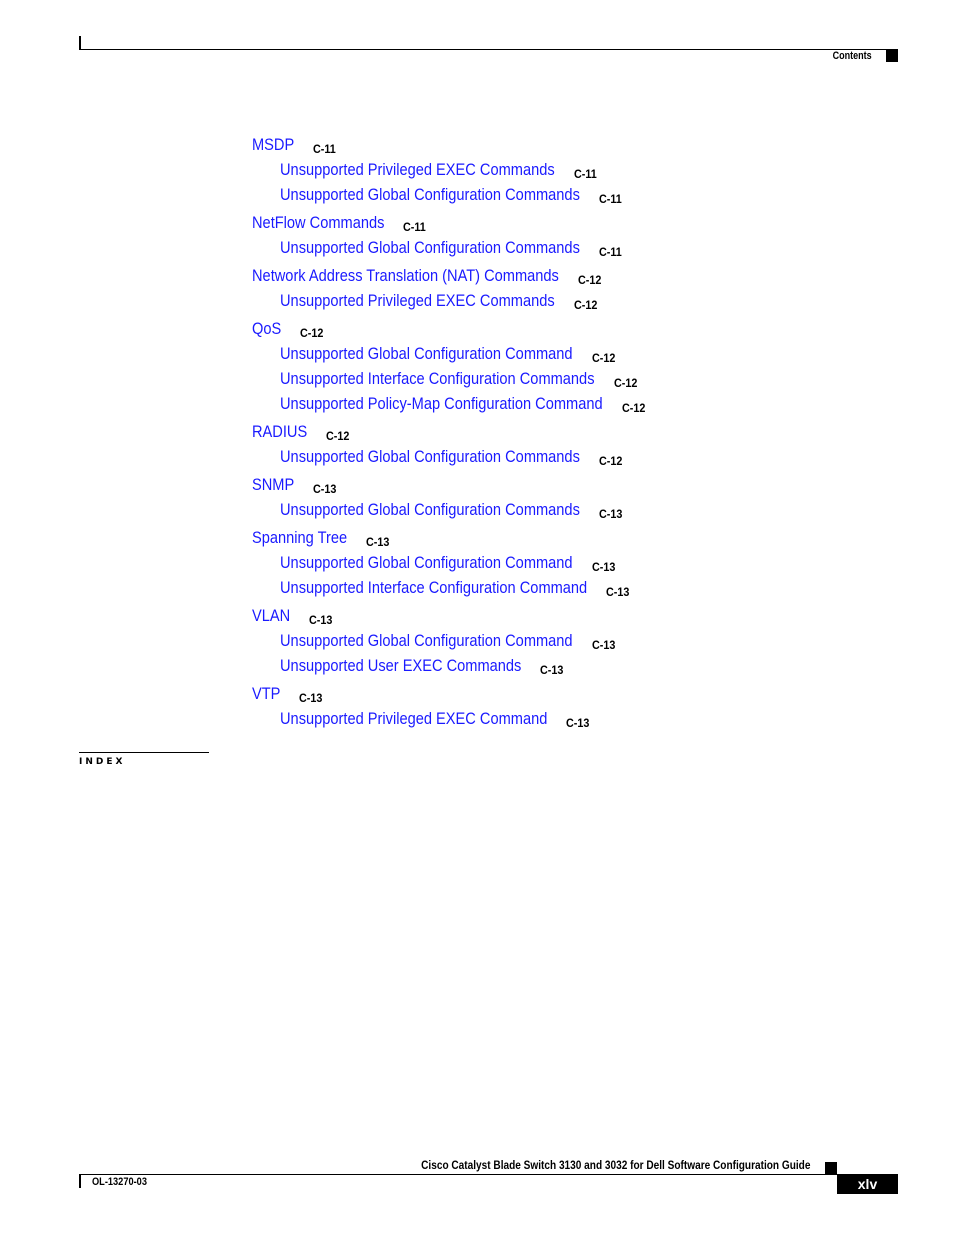  What do you see at coordinates (867, 1184) in the screenshot?
I see `footer-page-number: xlv` at bounding box center [867, 1184].